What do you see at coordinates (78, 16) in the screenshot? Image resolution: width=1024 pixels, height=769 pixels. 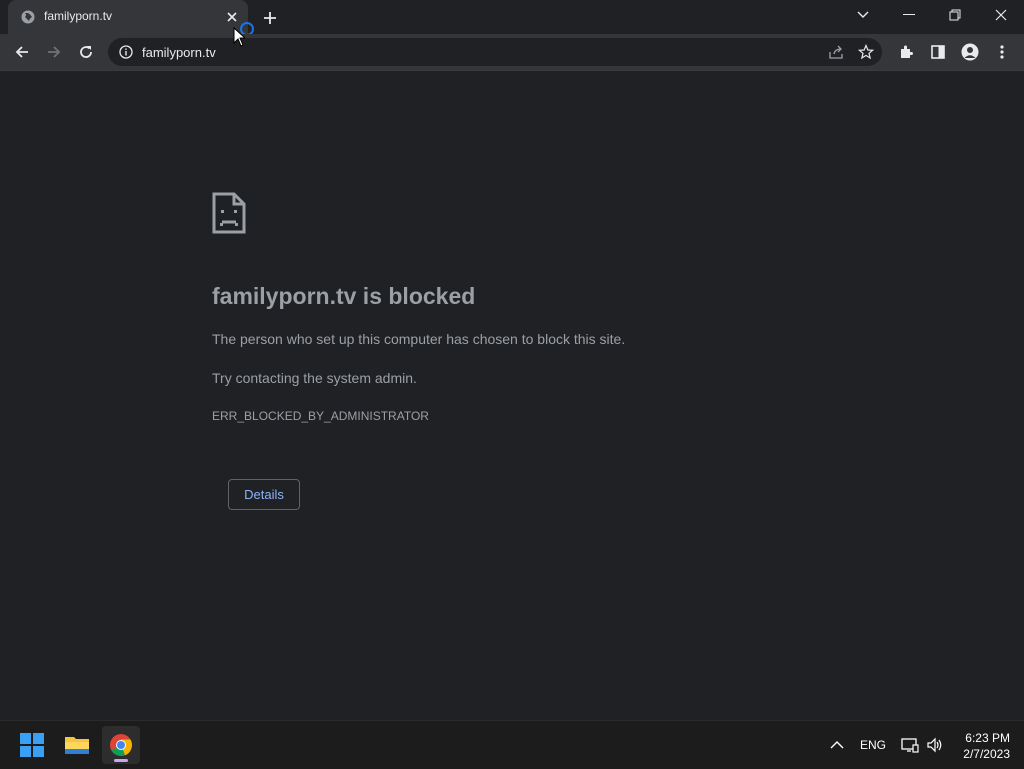 I see `tab-title: familyporn.tv` at bounding box center [78, 16].